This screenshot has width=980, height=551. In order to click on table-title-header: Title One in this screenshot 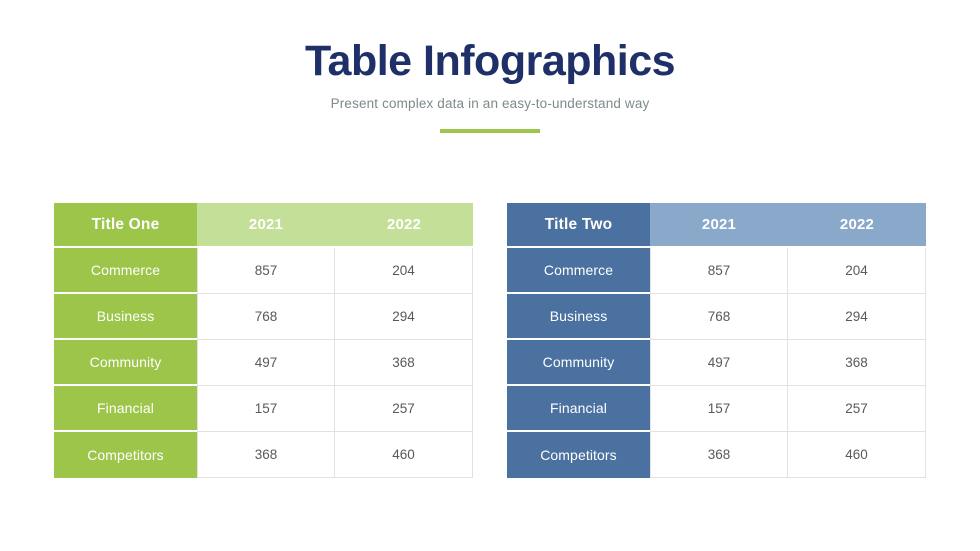, I will do `click(125, 225)`.